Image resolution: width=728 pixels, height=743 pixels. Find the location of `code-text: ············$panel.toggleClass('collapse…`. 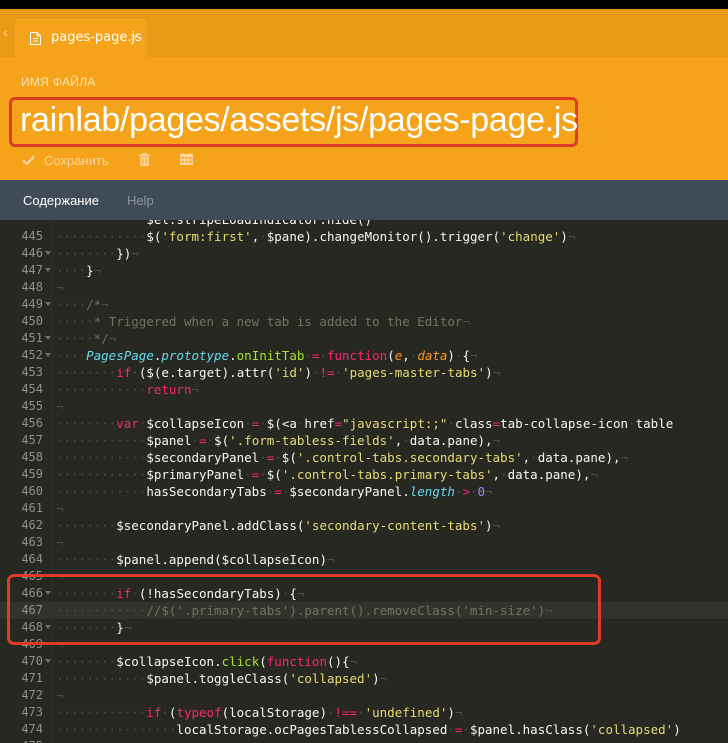

code-text: ············$panel.toggleClass('collapse… is located at coordinates (222, 678).